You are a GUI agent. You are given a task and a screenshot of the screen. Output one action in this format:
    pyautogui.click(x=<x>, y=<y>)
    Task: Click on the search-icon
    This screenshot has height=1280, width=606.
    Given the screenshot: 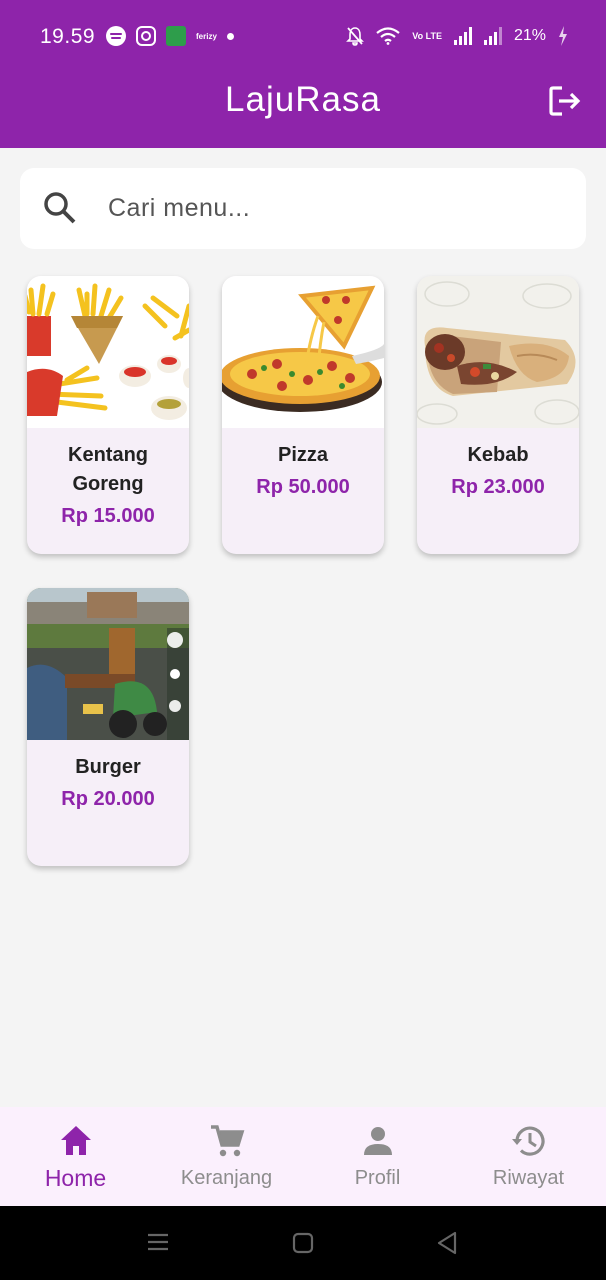 What is the action you would take?
    pyautogui.click(x=60, y=208)
    